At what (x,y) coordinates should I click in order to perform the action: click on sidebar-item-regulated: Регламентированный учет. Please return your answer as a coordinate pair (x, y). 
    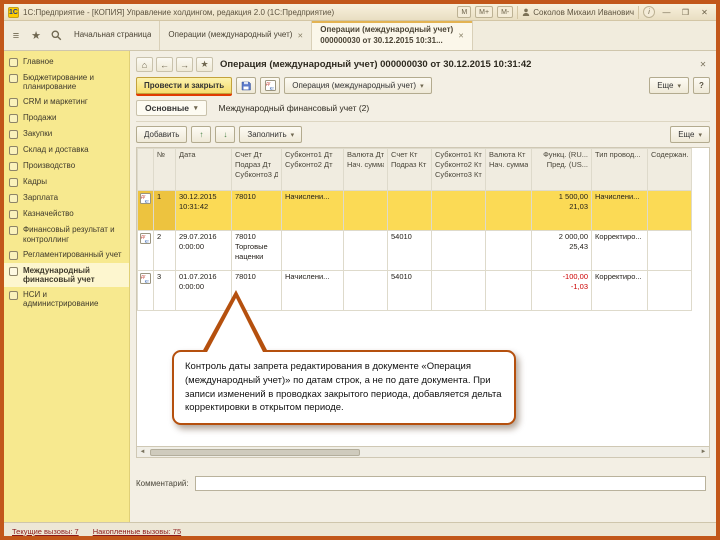
    Looking at the image, I should click on (66, 255).